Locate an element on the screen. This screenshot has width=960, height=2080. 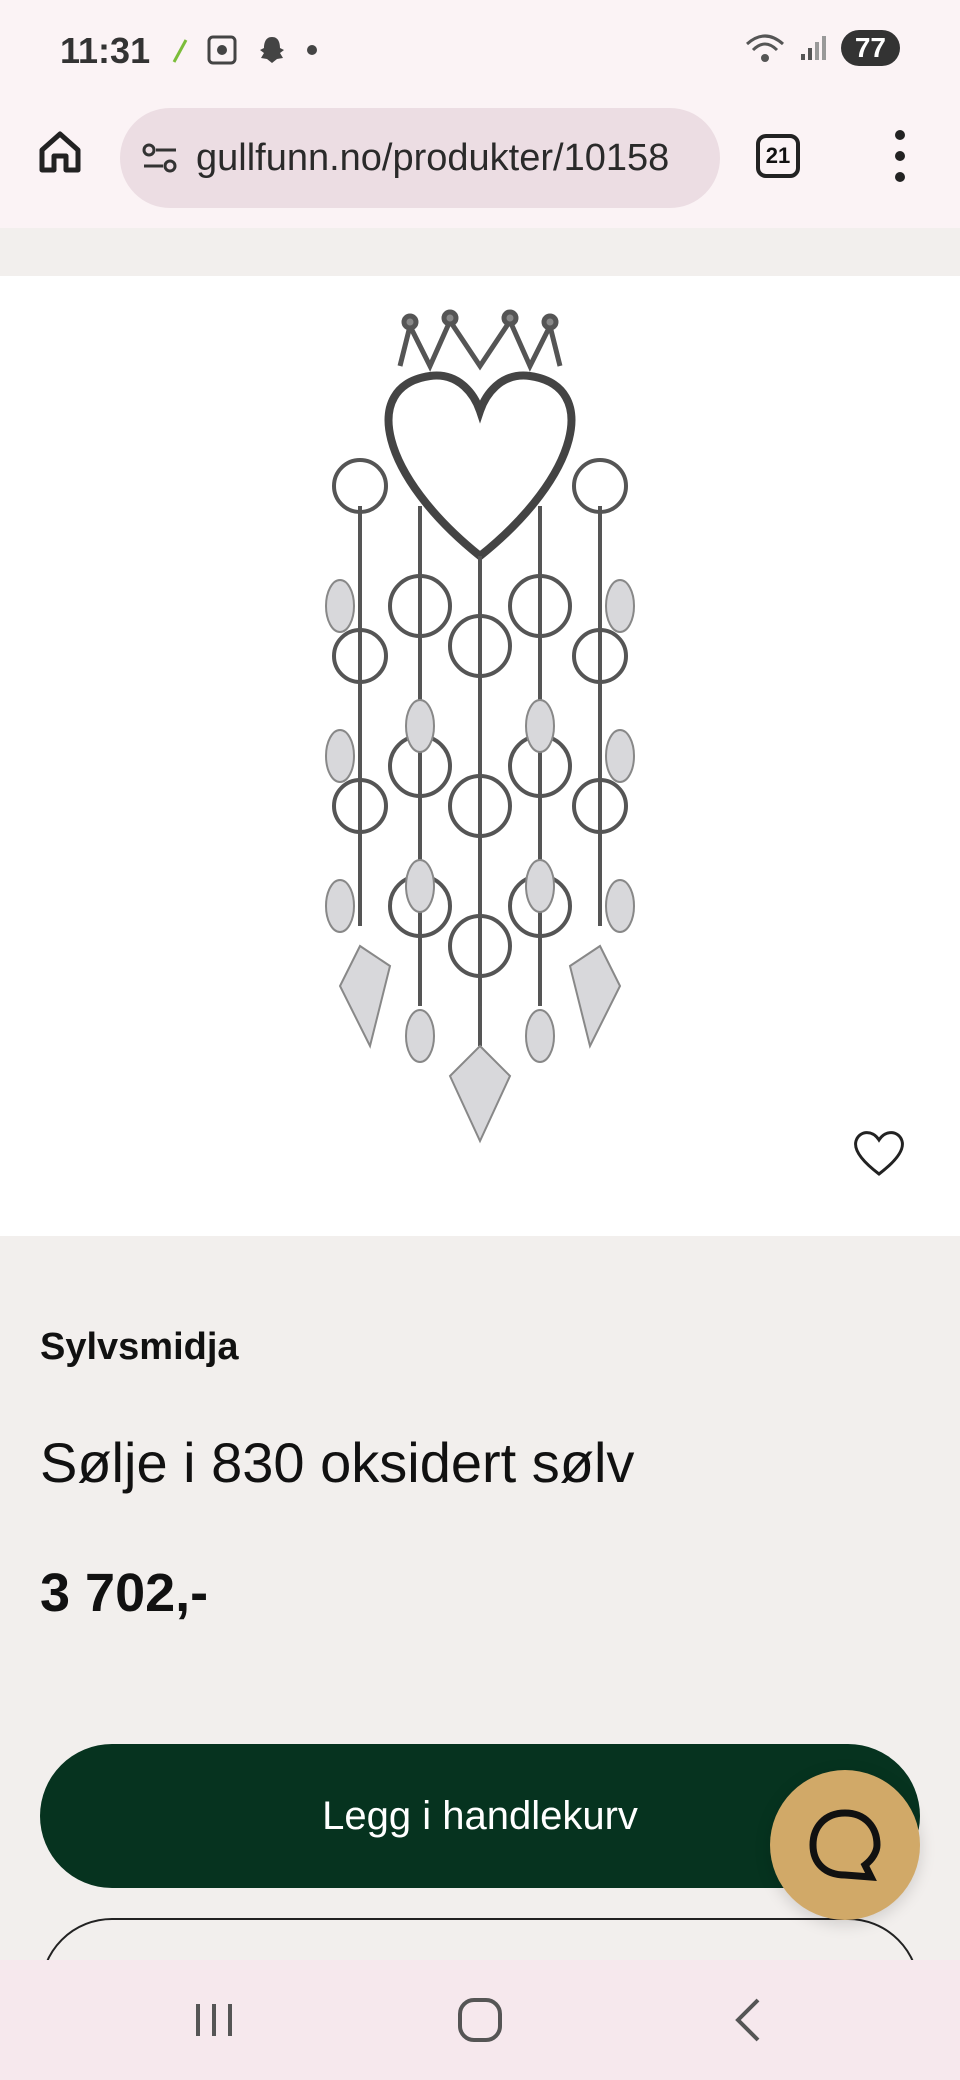
battery-indicator: 77 is located at coordinates (870, 48).